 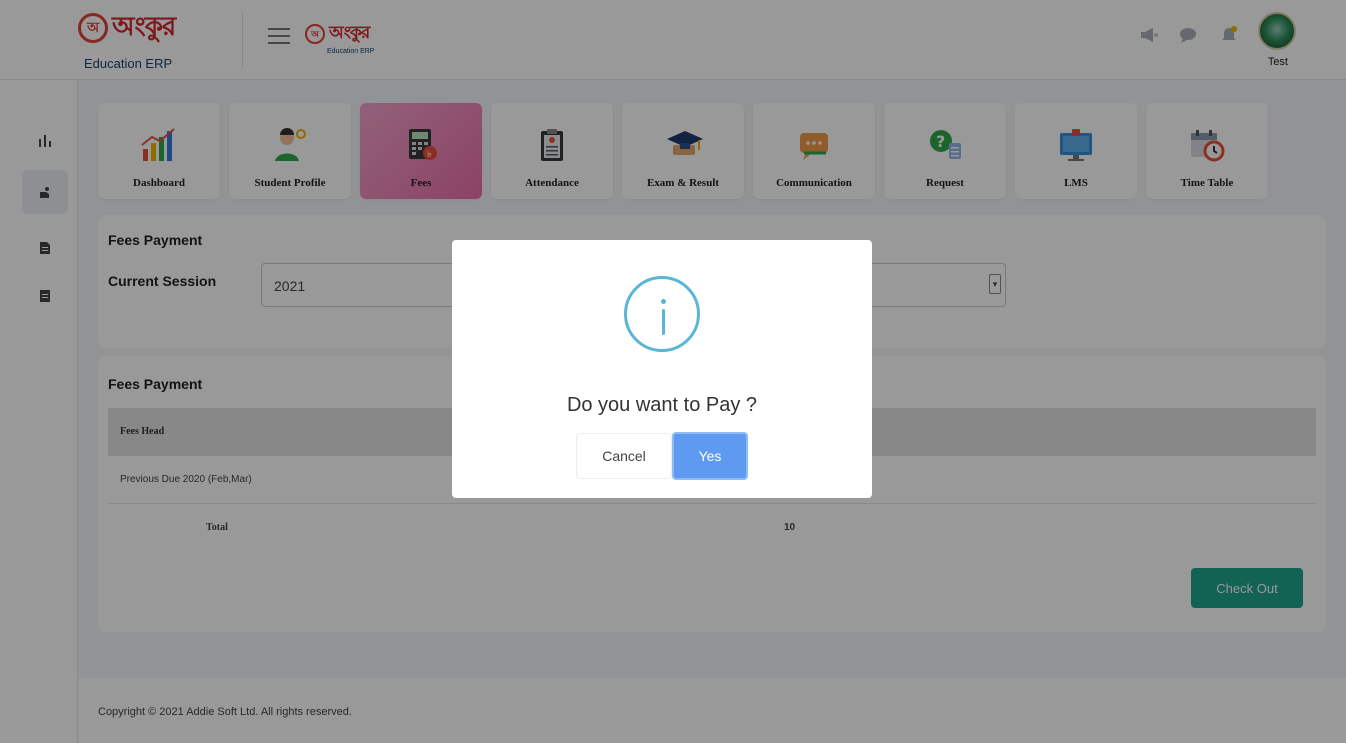 What do you see at coordinates (624, 456) in the screenshot?
I see `cancel-button: Cancel` at bounding box center [624, 456].